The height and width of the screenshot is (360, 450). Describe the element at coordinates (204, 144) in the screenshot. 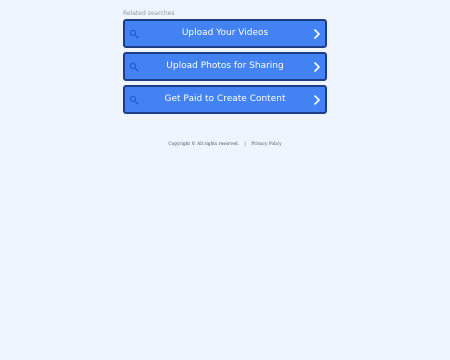

I see `copyright-text: Copyright © All rights reserved.` at that location.